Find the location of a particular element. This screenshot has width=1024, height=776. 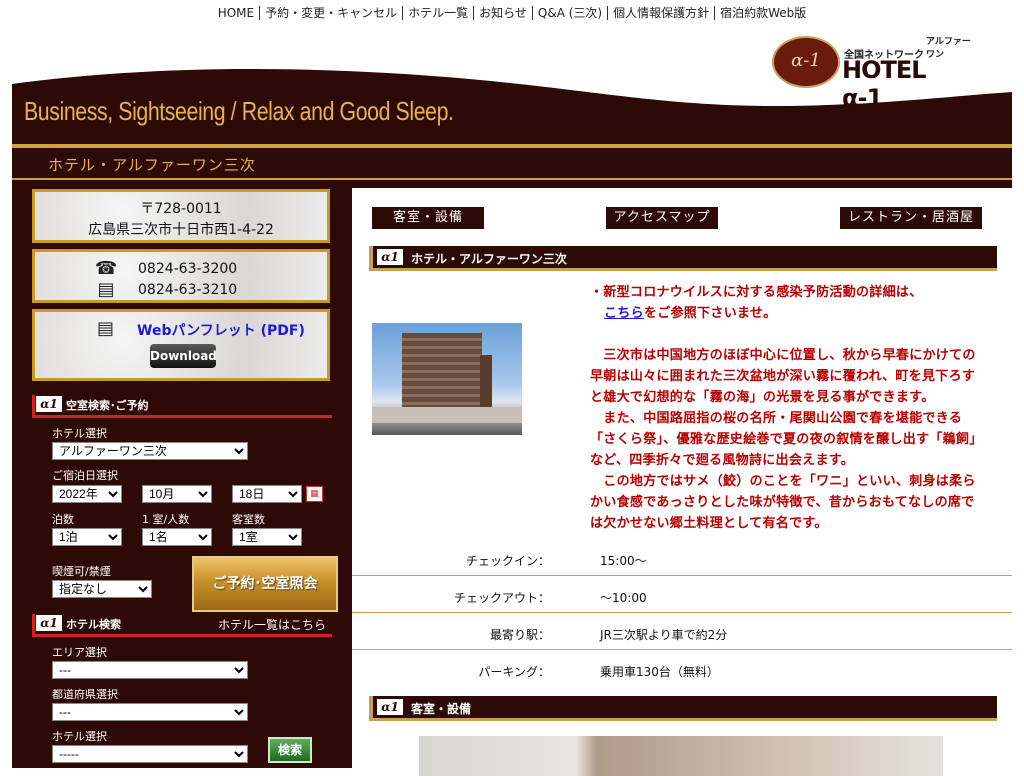

covid-link: こちら is located at coordinates (624, 313).